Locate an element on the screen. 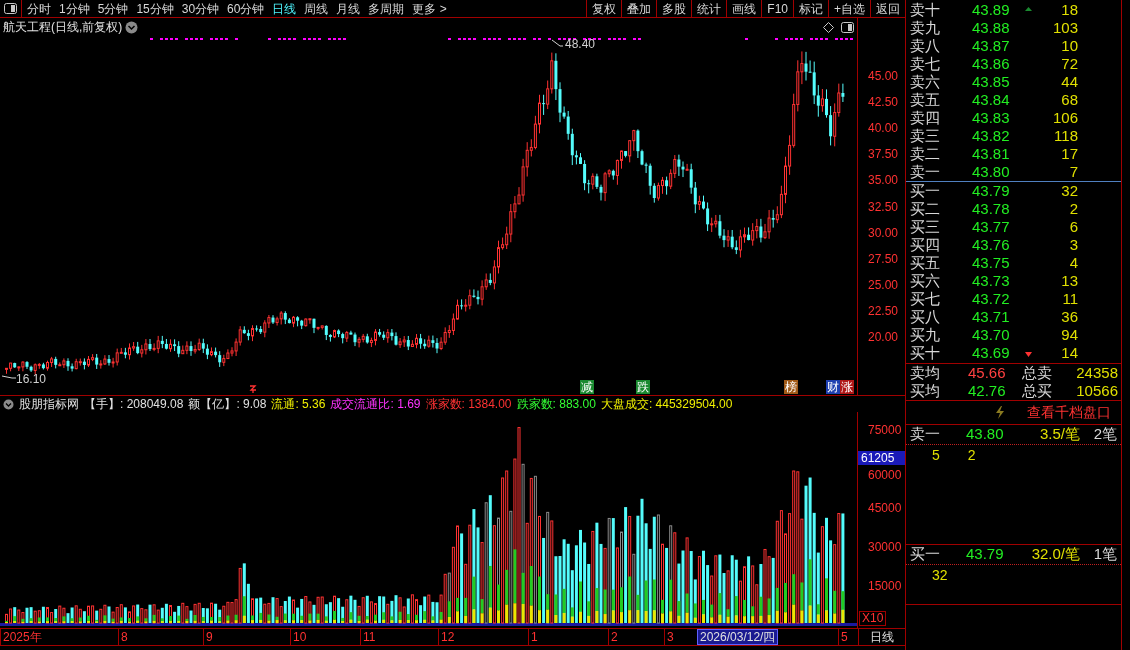  period-tab: 分时 is located at coordinates (39, 8).